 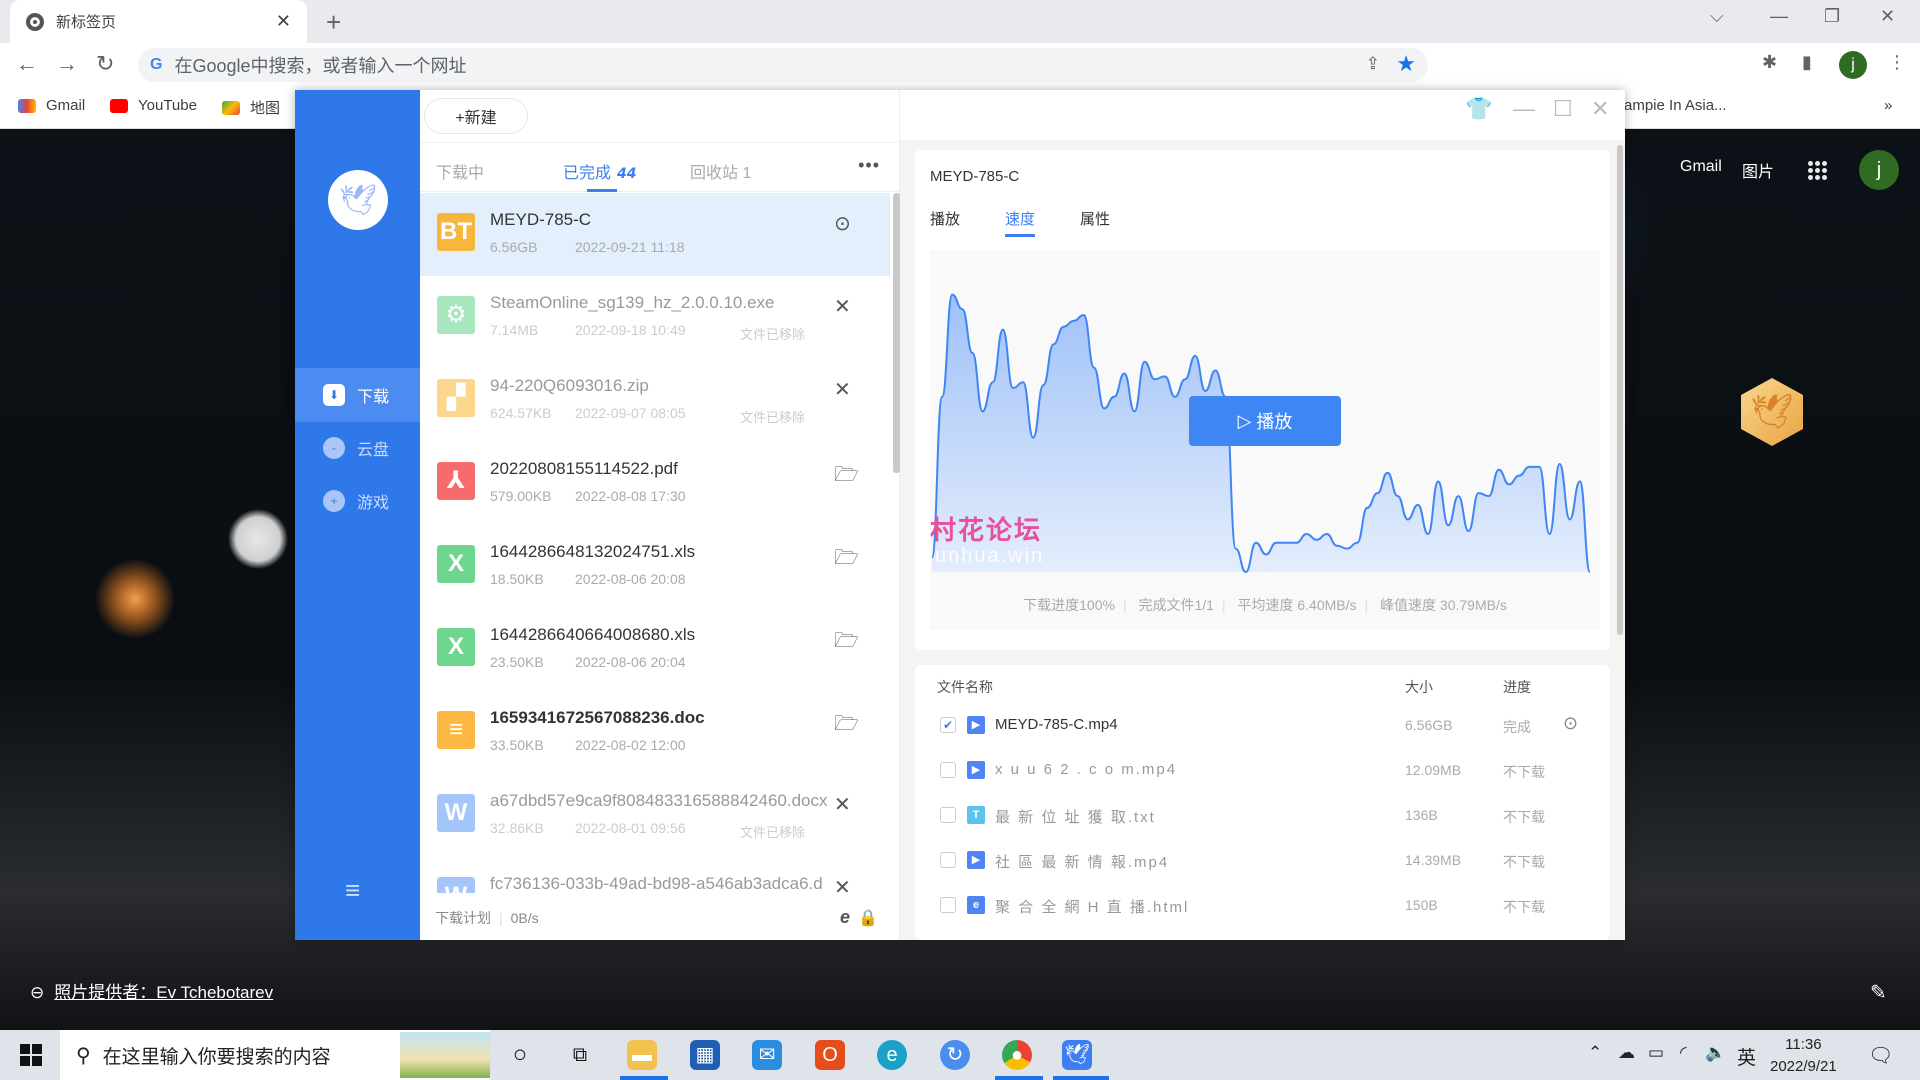 I want to click on detail-tab-properties: 属性, so click(x=1095, y=218).